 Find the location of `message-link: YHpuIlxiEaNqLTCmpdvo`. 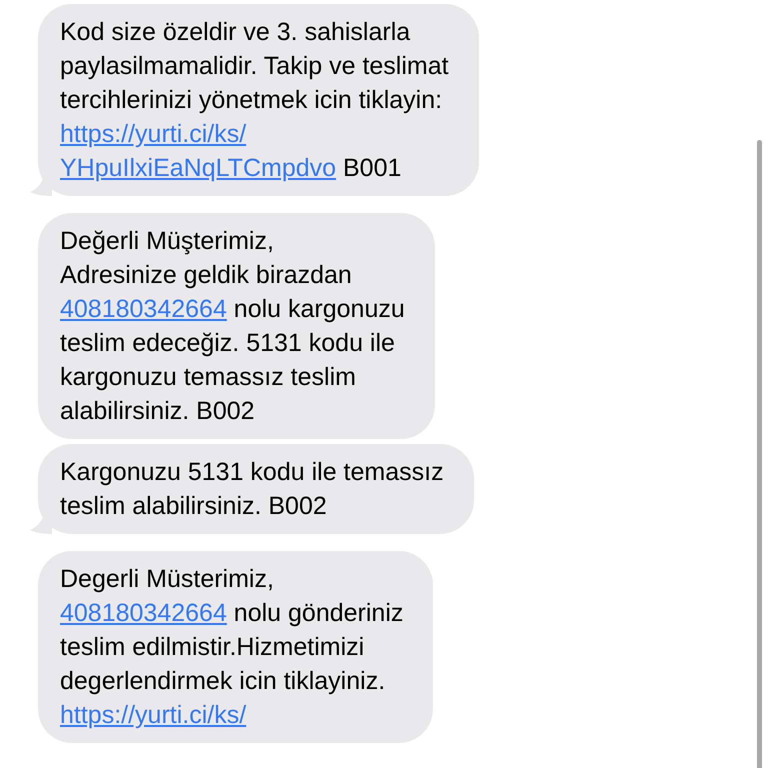

message-link: YHpuIlxiEaNqLTCmpdvo is located at coordinates (198, 168).